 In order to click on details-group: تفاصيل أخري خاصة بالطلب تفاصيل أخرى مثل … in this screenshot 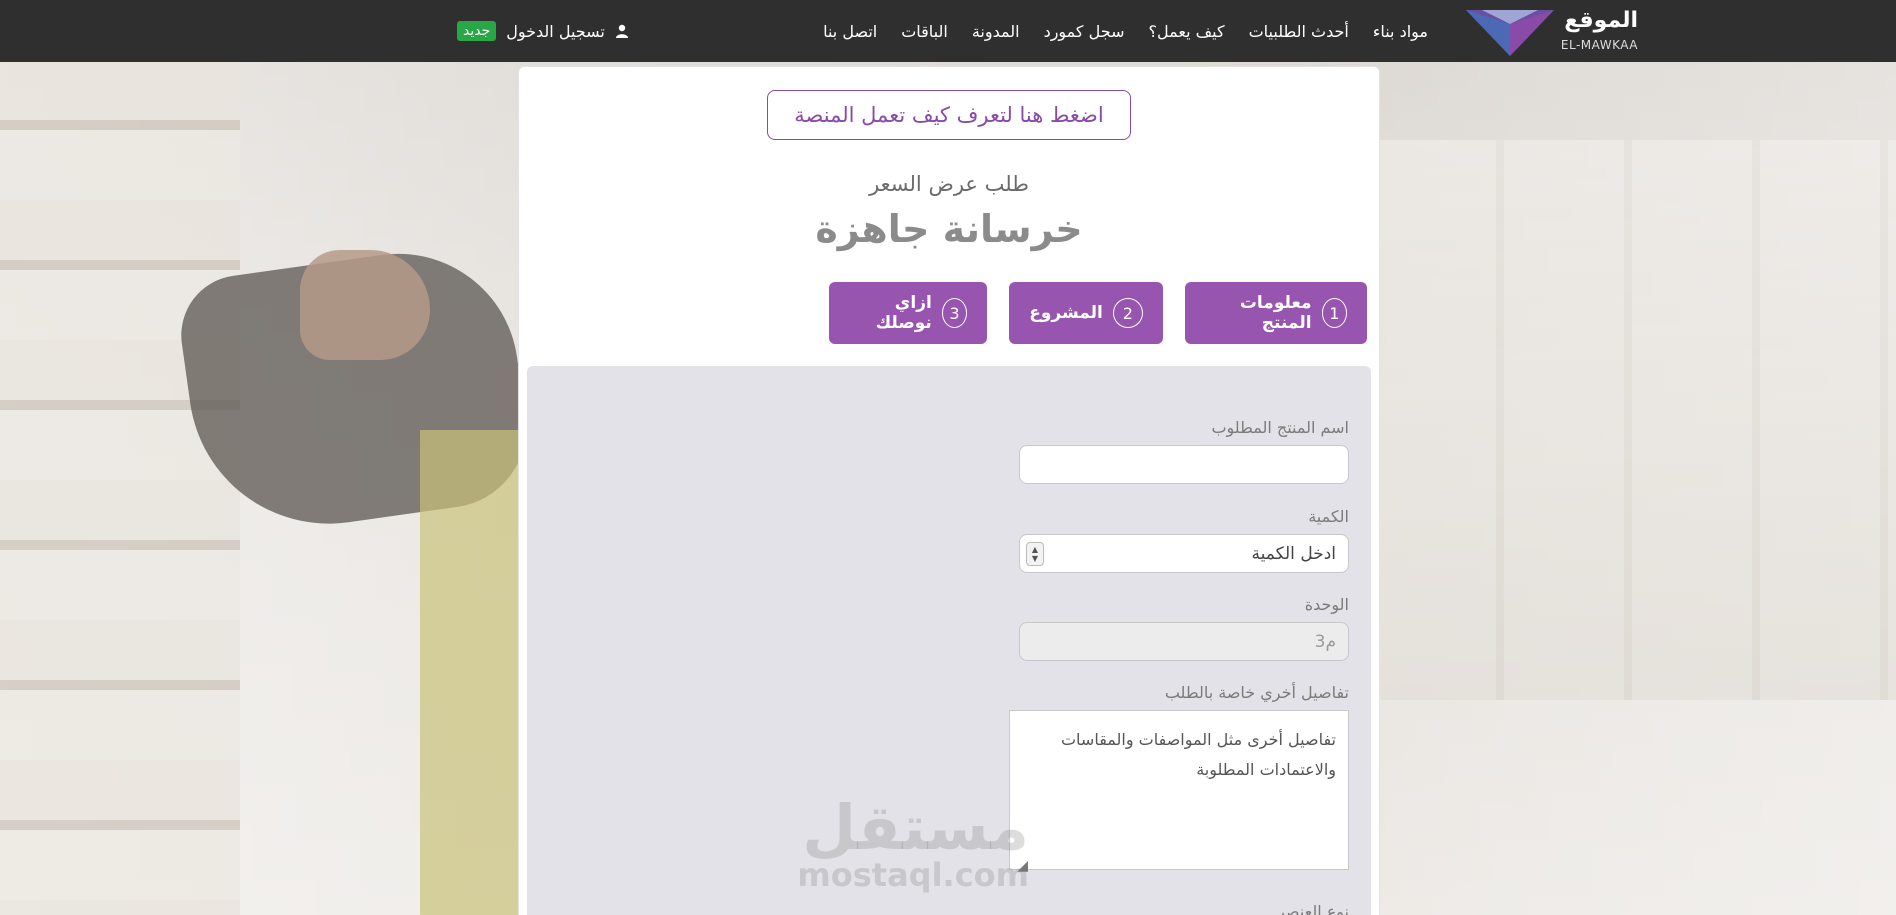, I will do `click(1179, 778)`.